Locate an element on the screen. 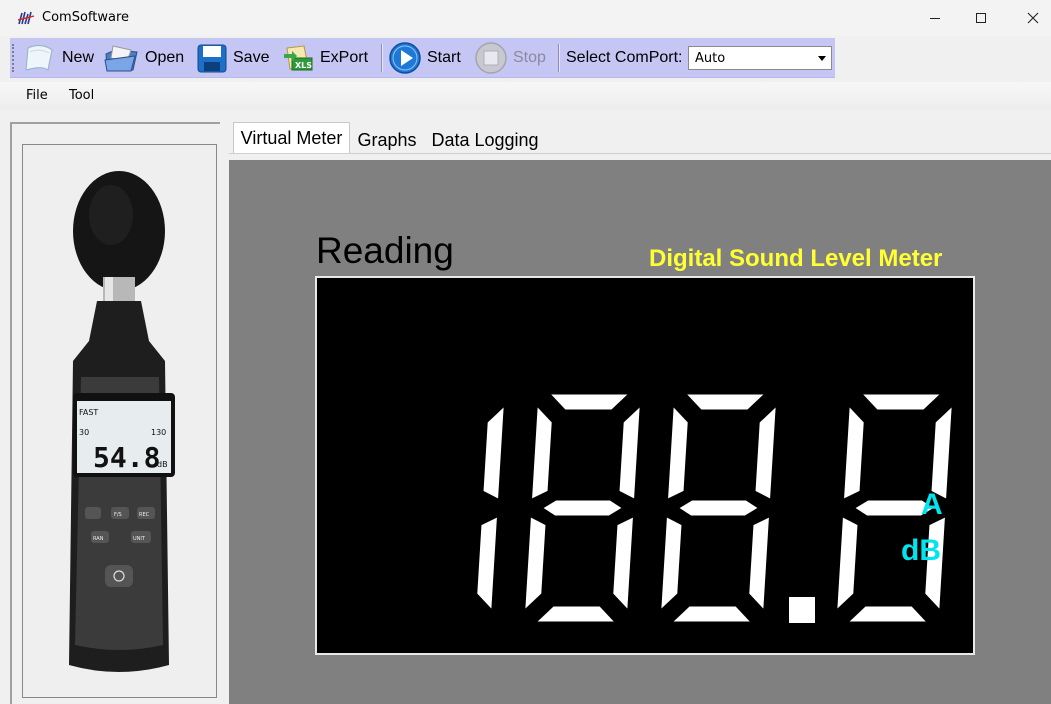 Image resolution: width=1051 pixels, height=704 pixels. start-button: Start is located at coordinates (424, 58).